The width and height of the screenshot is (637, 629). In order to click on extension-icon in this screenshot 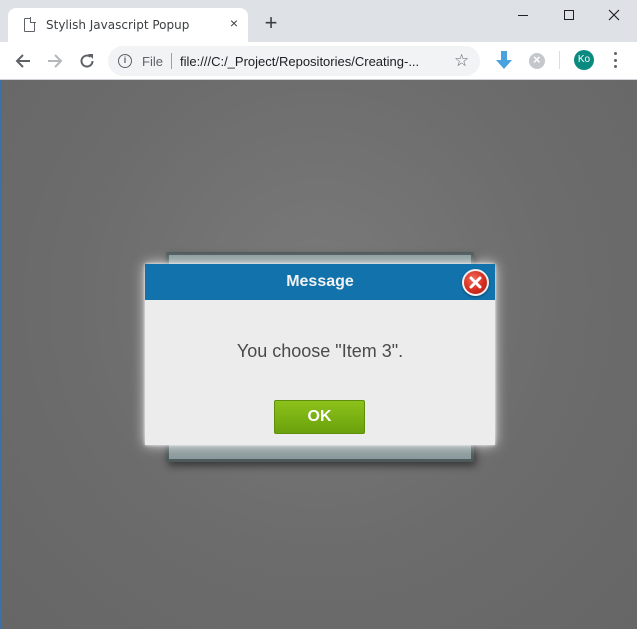, I will do `click(537, 60)`.